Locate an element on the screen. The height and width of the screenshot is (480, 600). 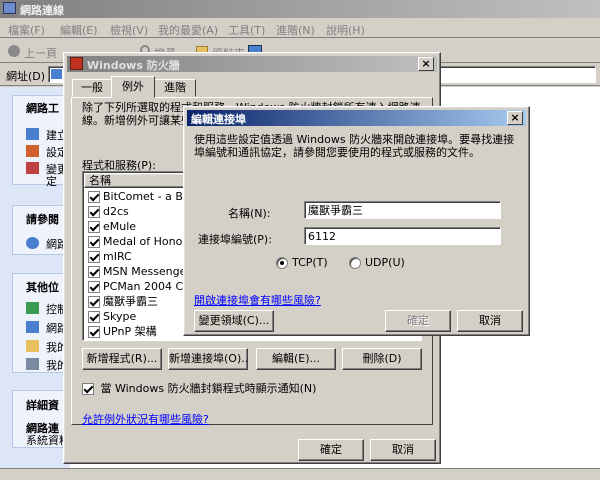
firewall-ok-button: 確定 is located at coordinates (331, 450).